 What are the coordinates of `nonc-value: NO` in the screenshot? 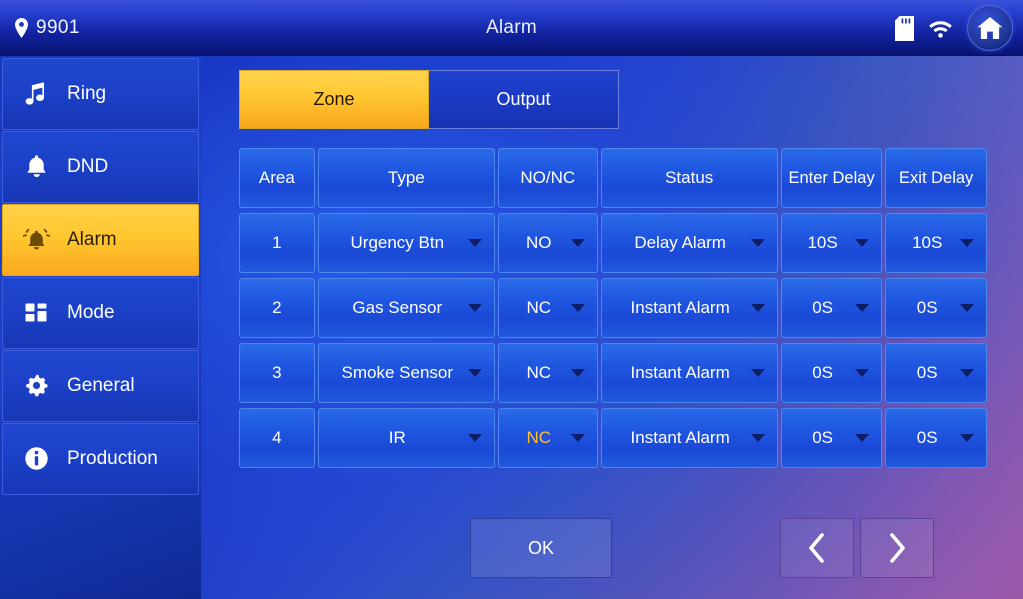 It's located at (538, 242).